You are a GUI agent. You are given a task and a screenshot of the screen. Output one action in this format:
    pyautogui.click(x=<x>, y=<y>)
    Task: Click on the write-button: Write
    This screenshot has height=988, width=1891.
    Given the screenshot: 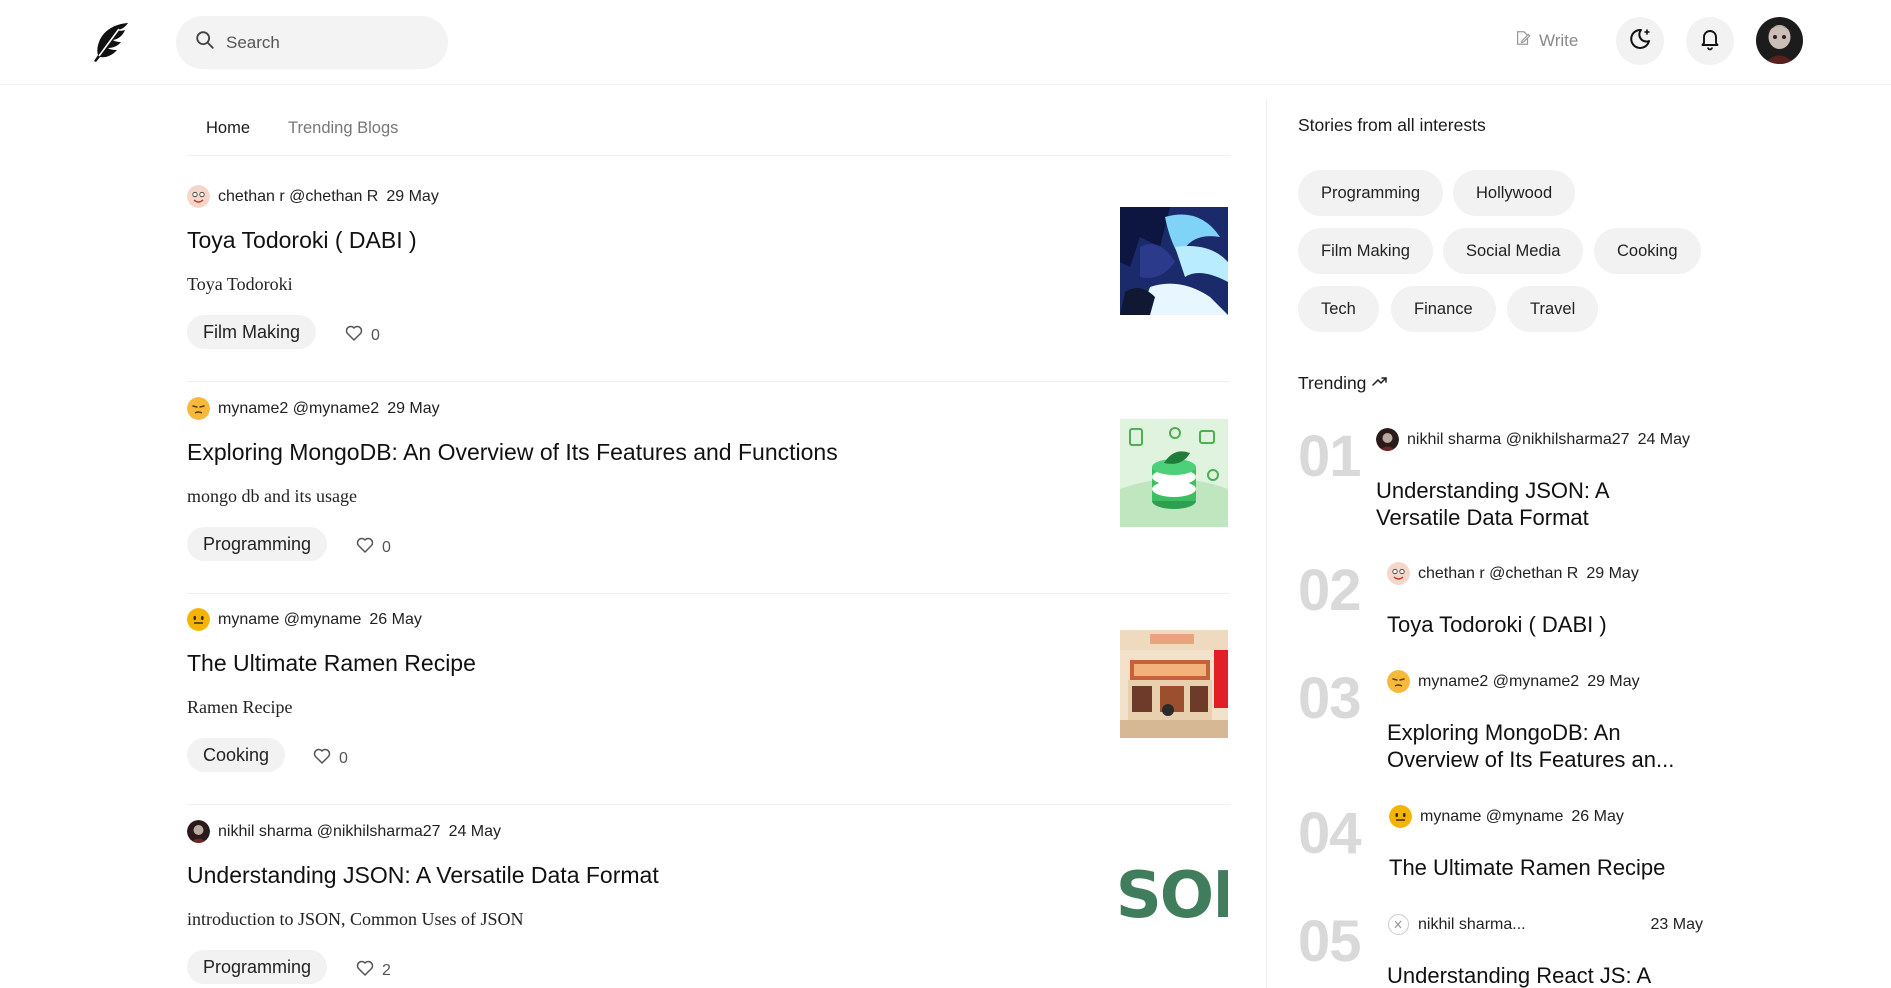 What is the action you would take?
    pyautogui.click(x=1546, y=40)
    